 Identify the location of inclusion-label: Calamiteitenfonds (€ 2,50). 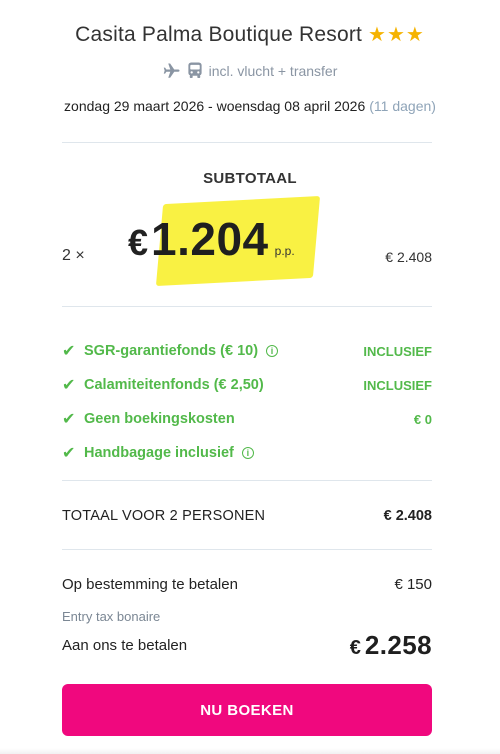
(174, 385).